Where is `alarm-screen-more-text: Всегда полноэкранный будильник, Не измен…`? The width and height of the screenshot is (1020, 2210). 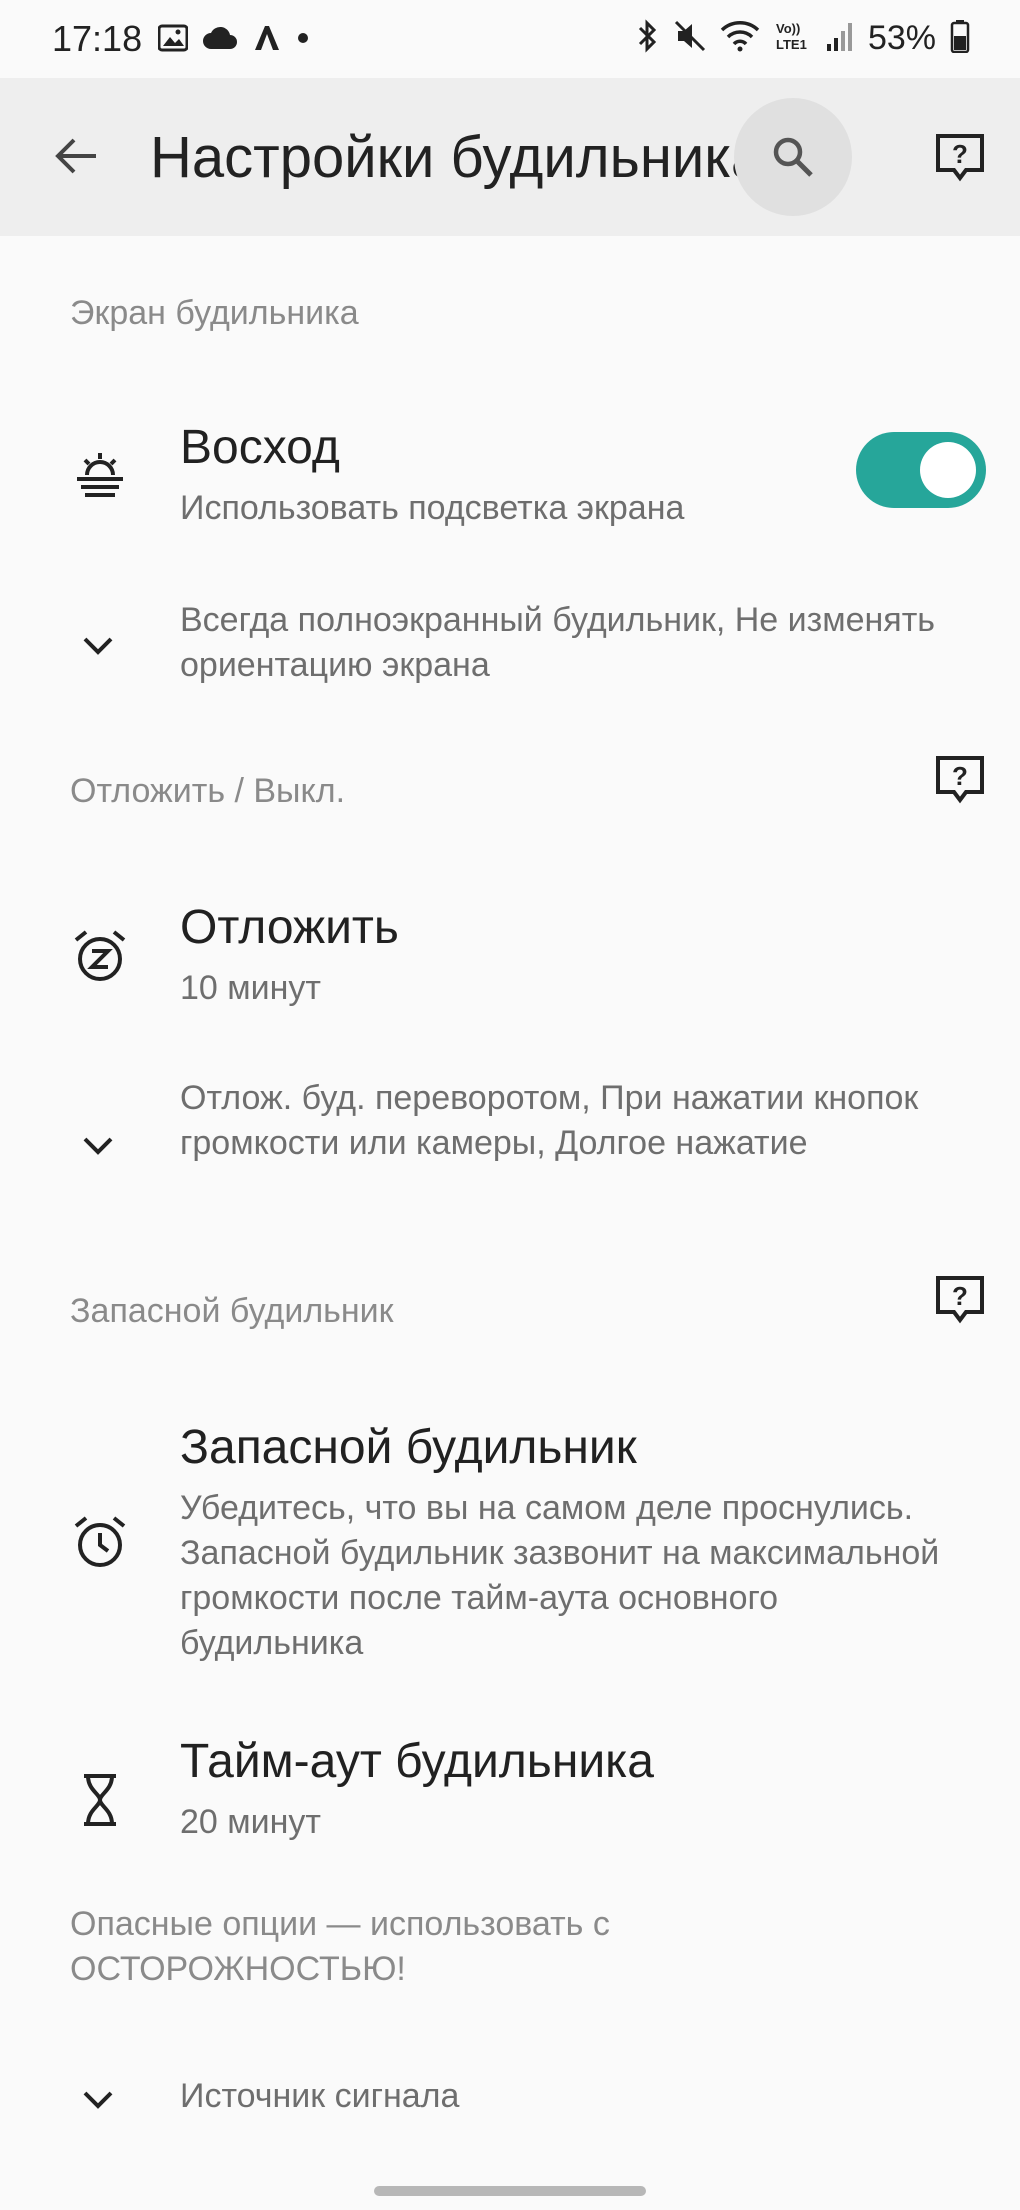
alarm-screen-more-text: Всегда полноэкранный будильник, Не измен… is located at coordinates (557, 642).